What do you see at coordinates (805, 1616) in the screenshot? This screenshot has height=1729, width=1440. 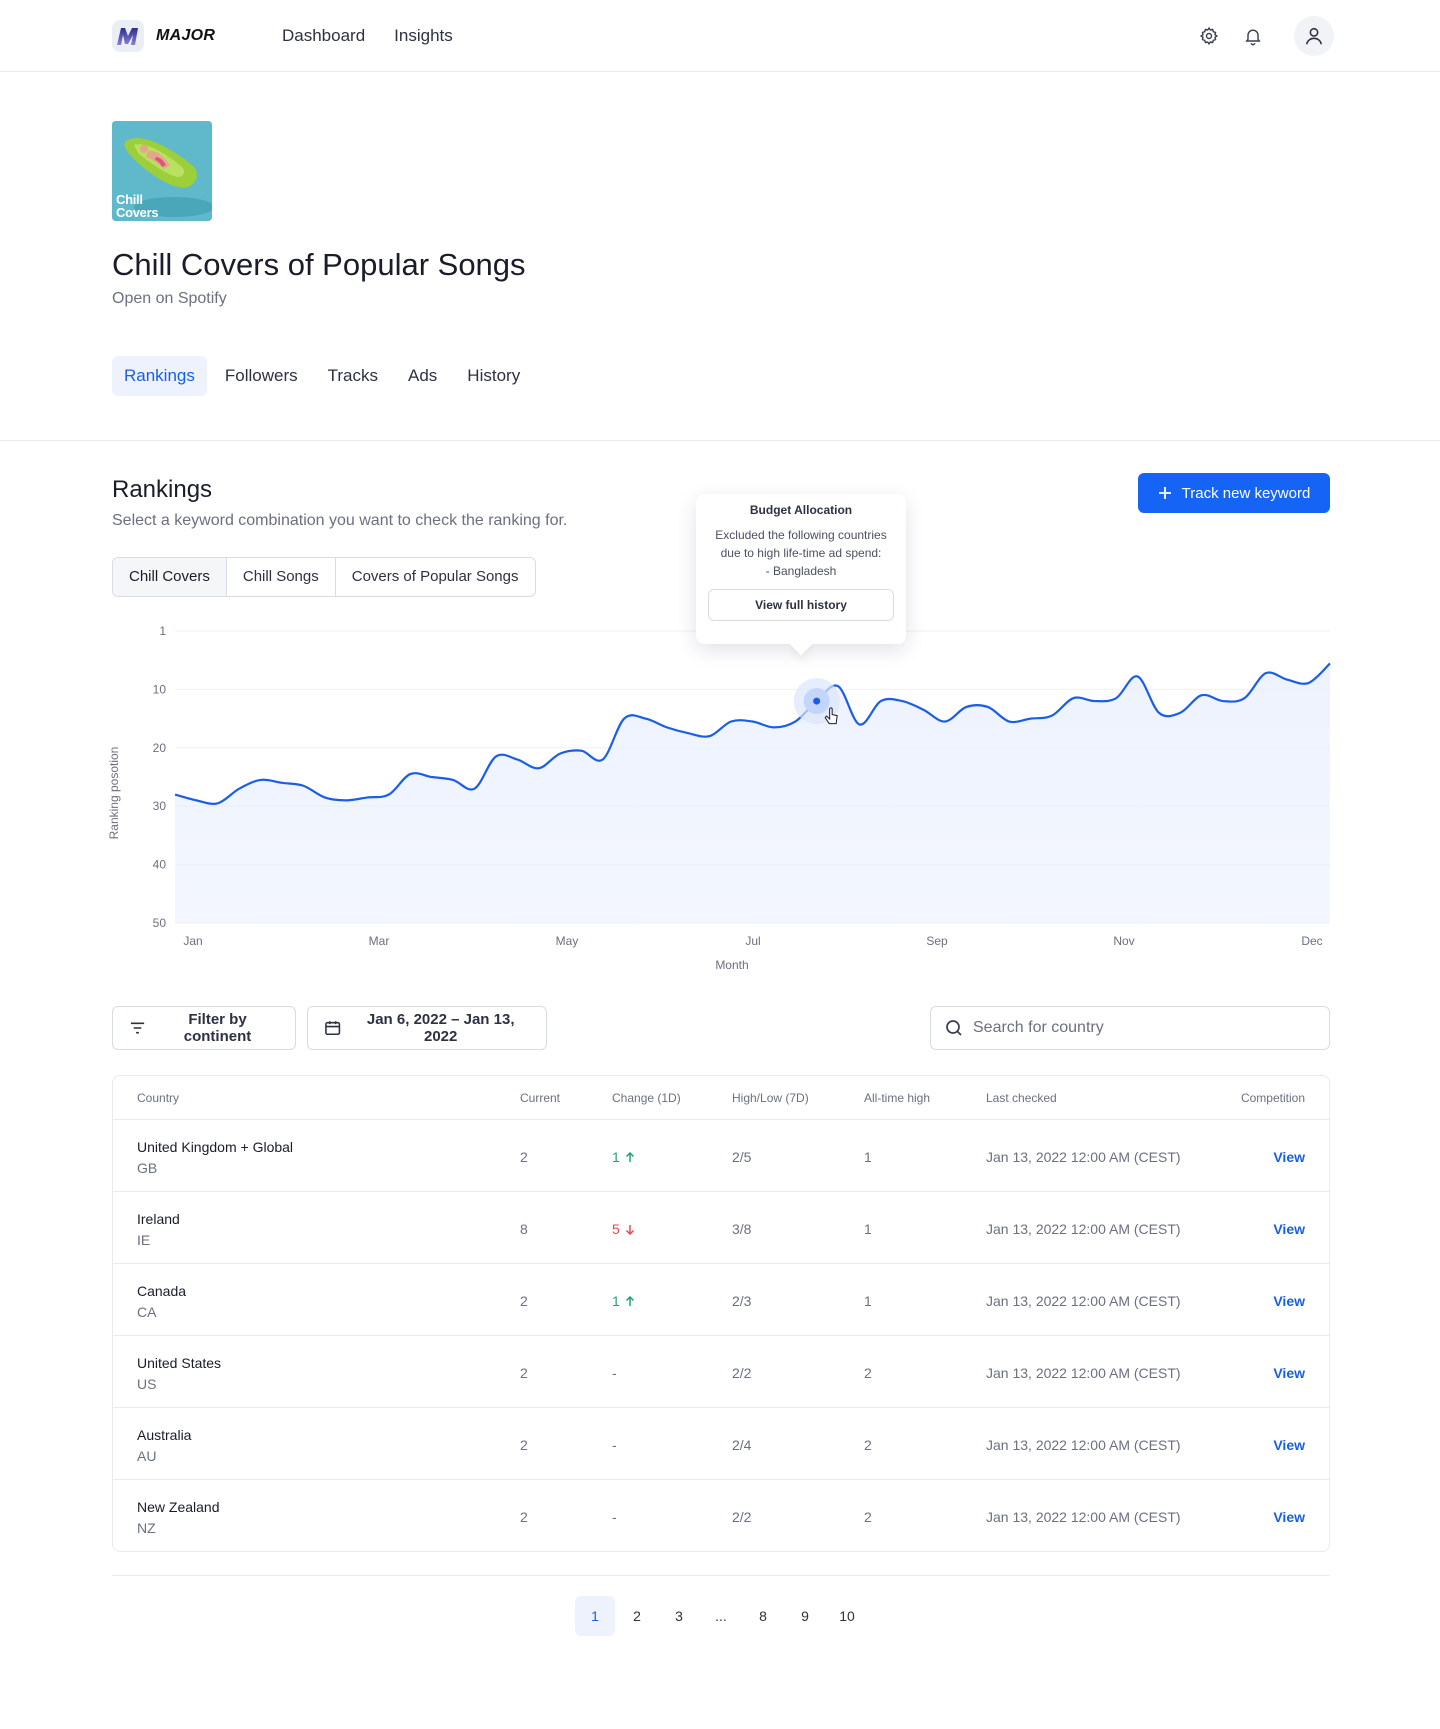 I see `page-button: 9` at bounding box center [805, 1616].